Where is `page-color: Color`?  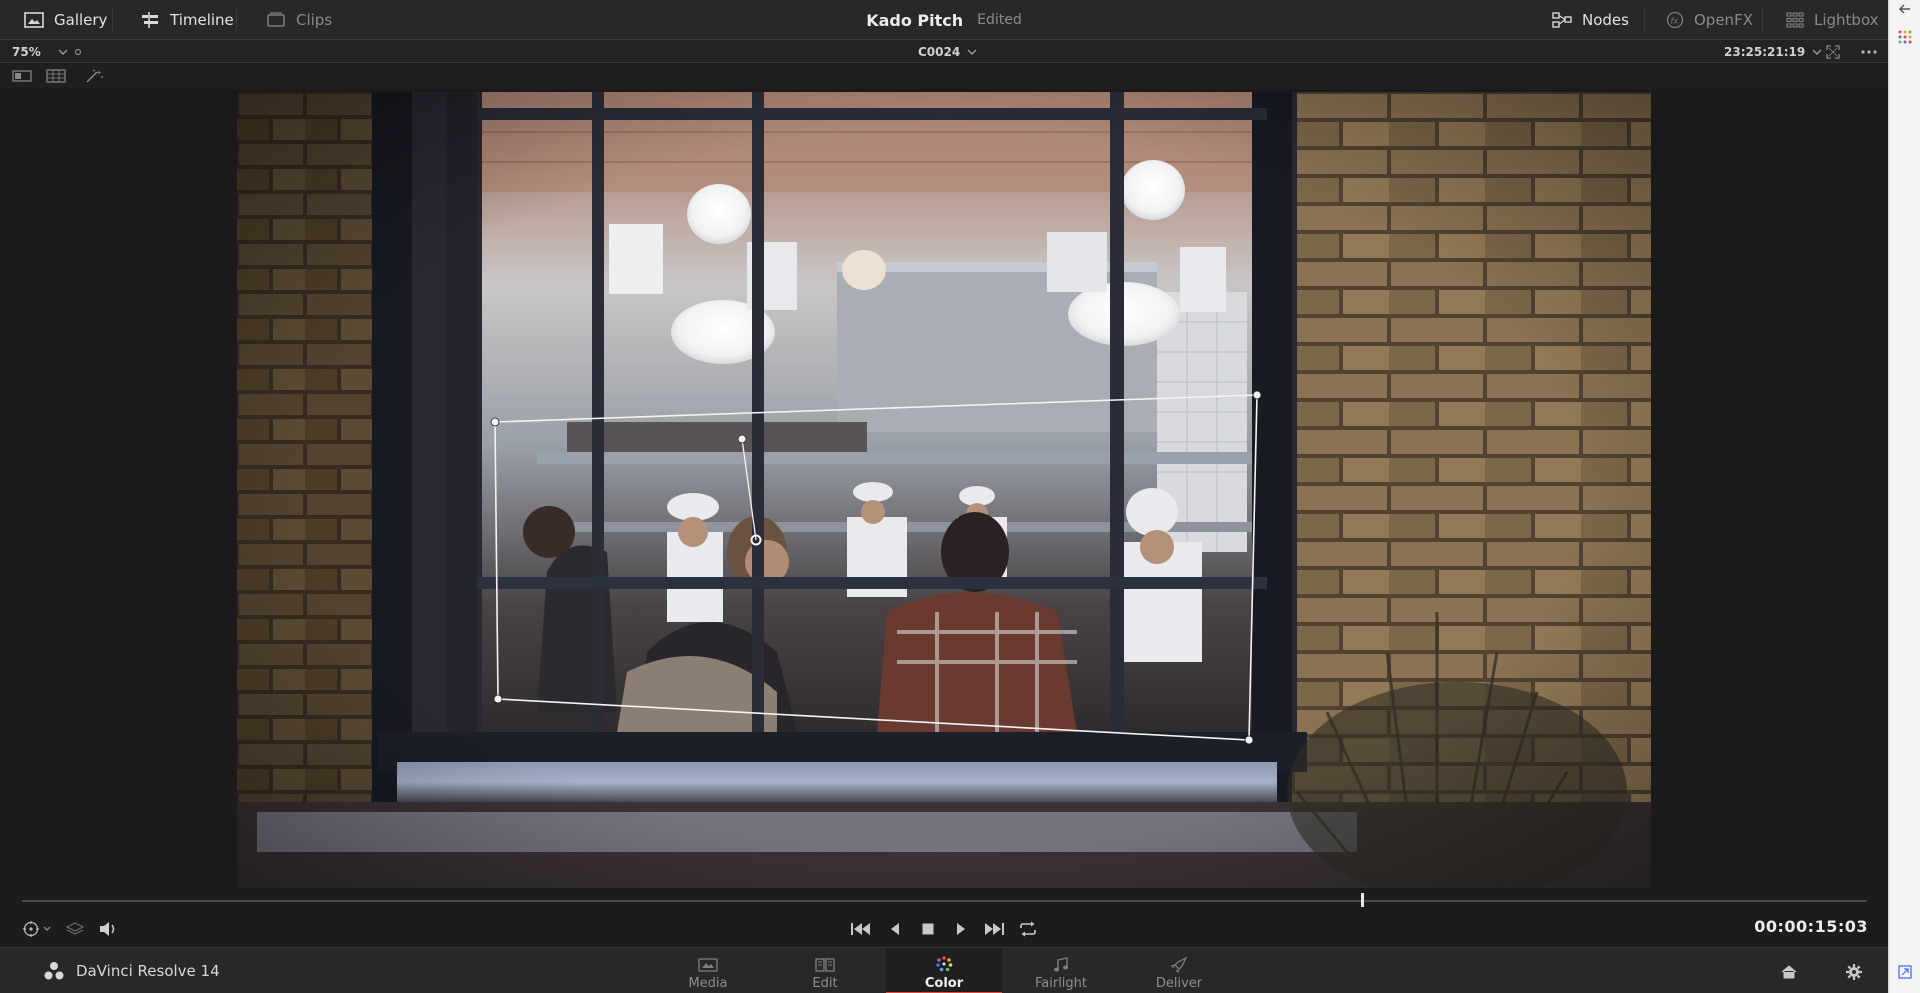 page-color: Color is located at coordinates (944, 970).